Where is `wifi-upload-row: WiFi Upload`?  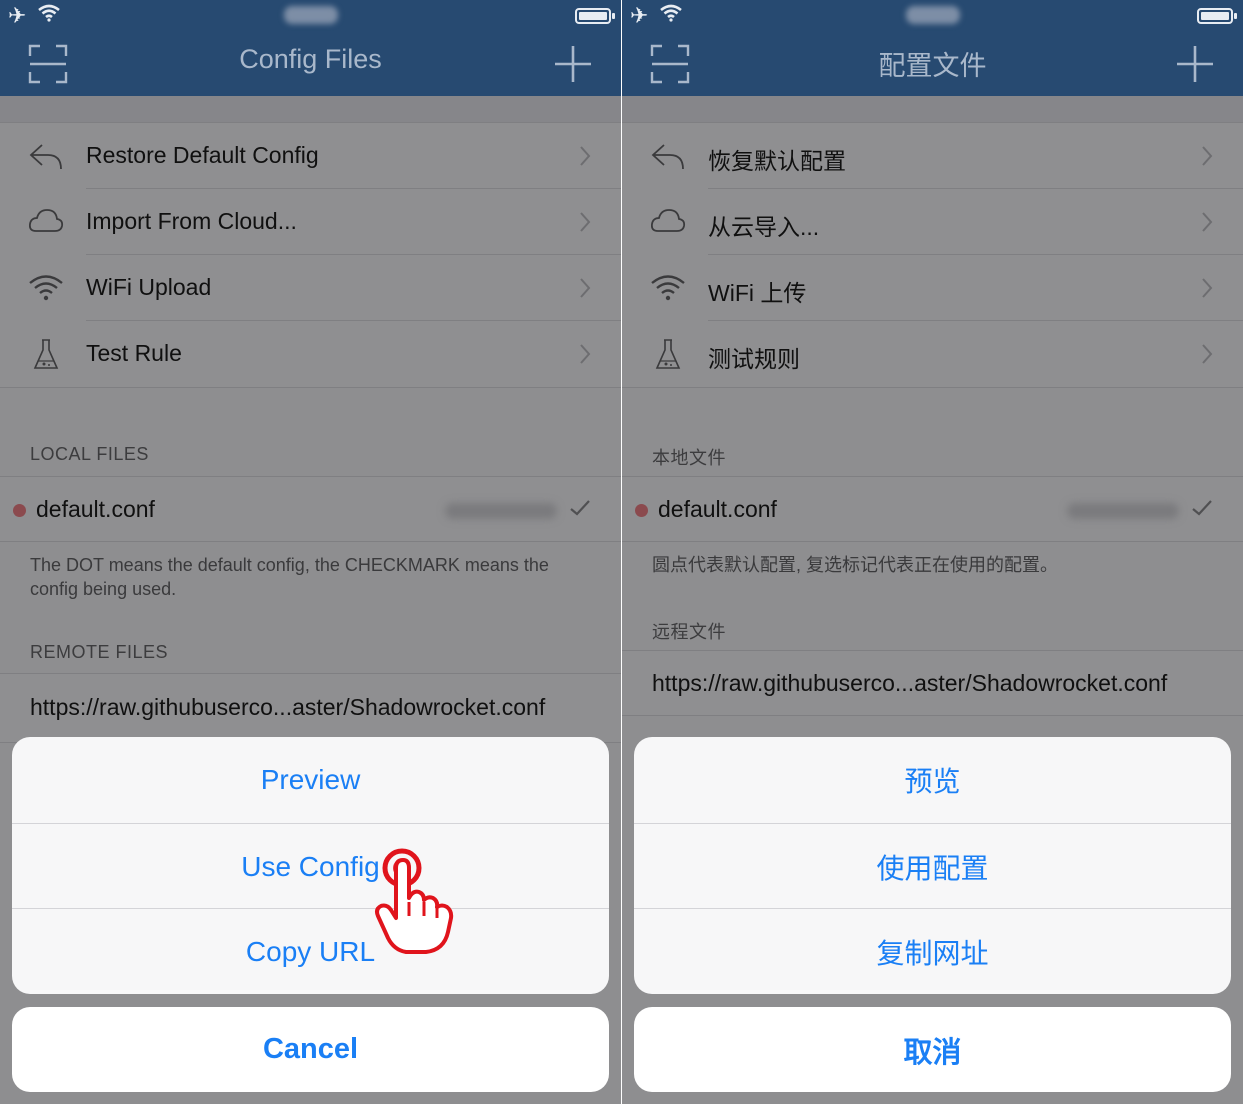 wifi-upload-row: WiFi Upload is located at coordinates (310, 288).